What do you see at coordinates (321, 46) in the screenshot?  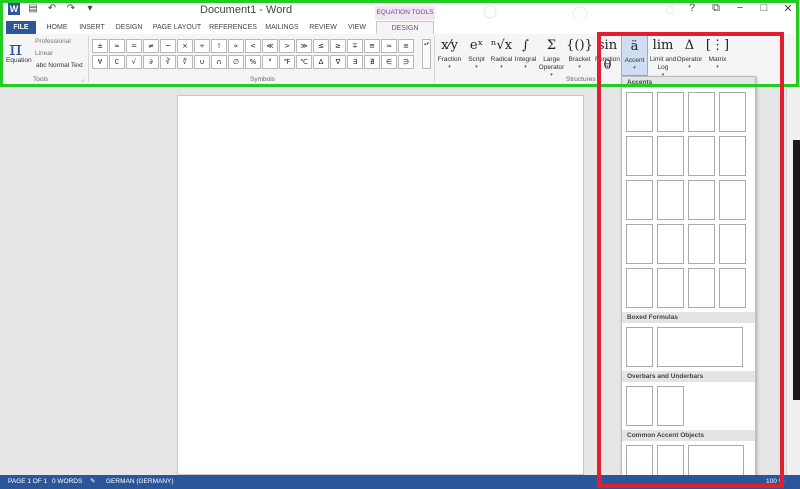 I see `symbol-button: ≤` at bounding box center [321, 46].